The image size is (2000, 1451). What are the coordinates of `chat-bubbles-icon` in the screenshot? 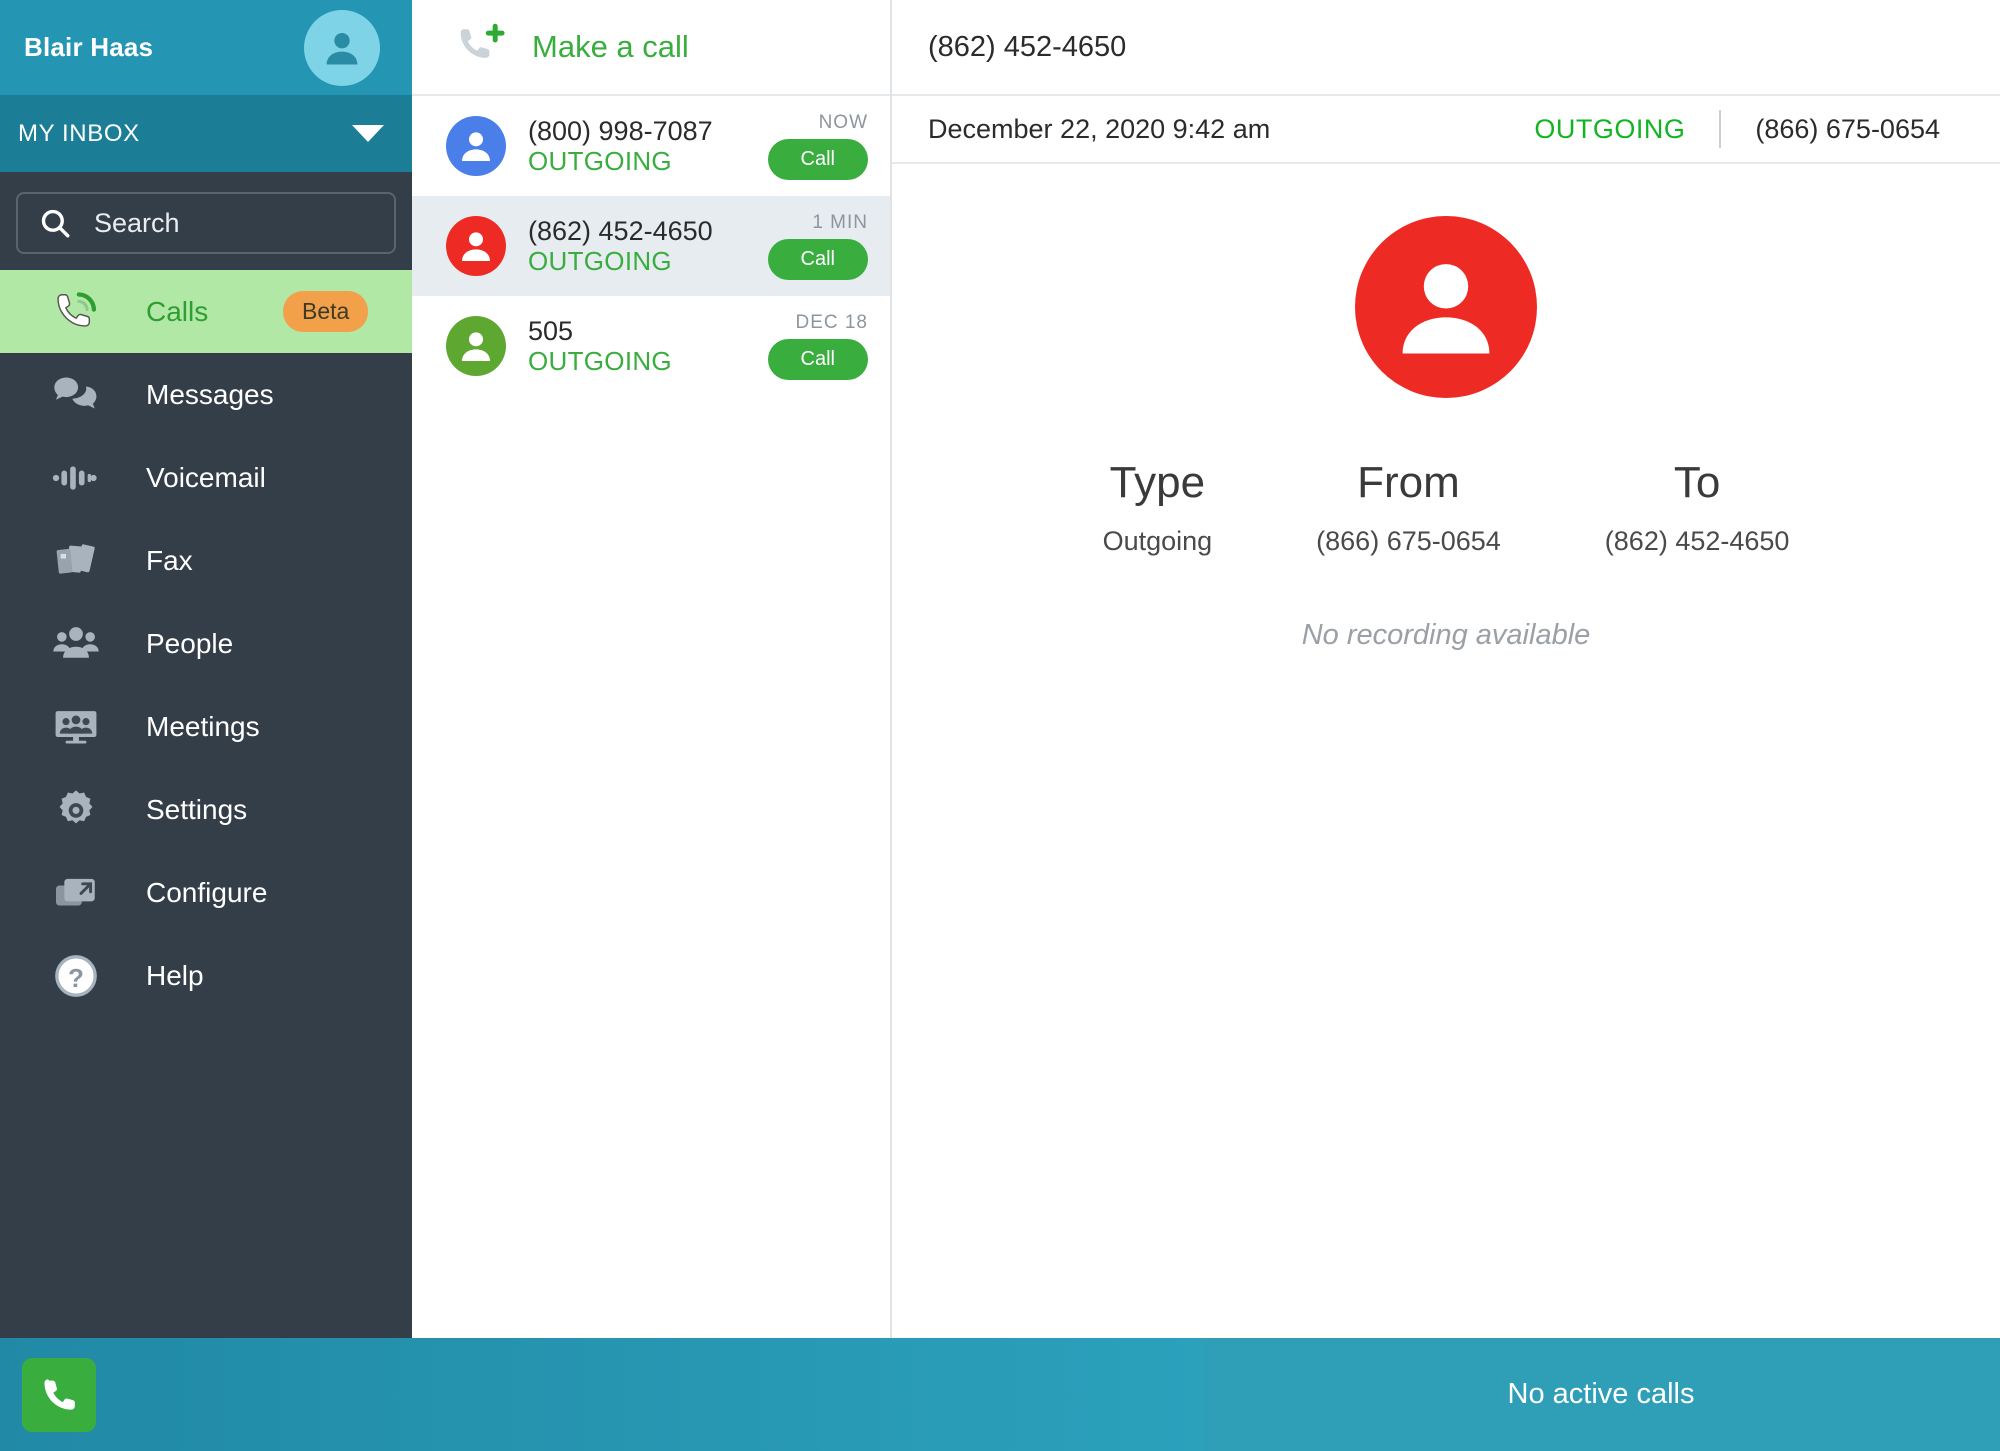 It's located at (76, 395).